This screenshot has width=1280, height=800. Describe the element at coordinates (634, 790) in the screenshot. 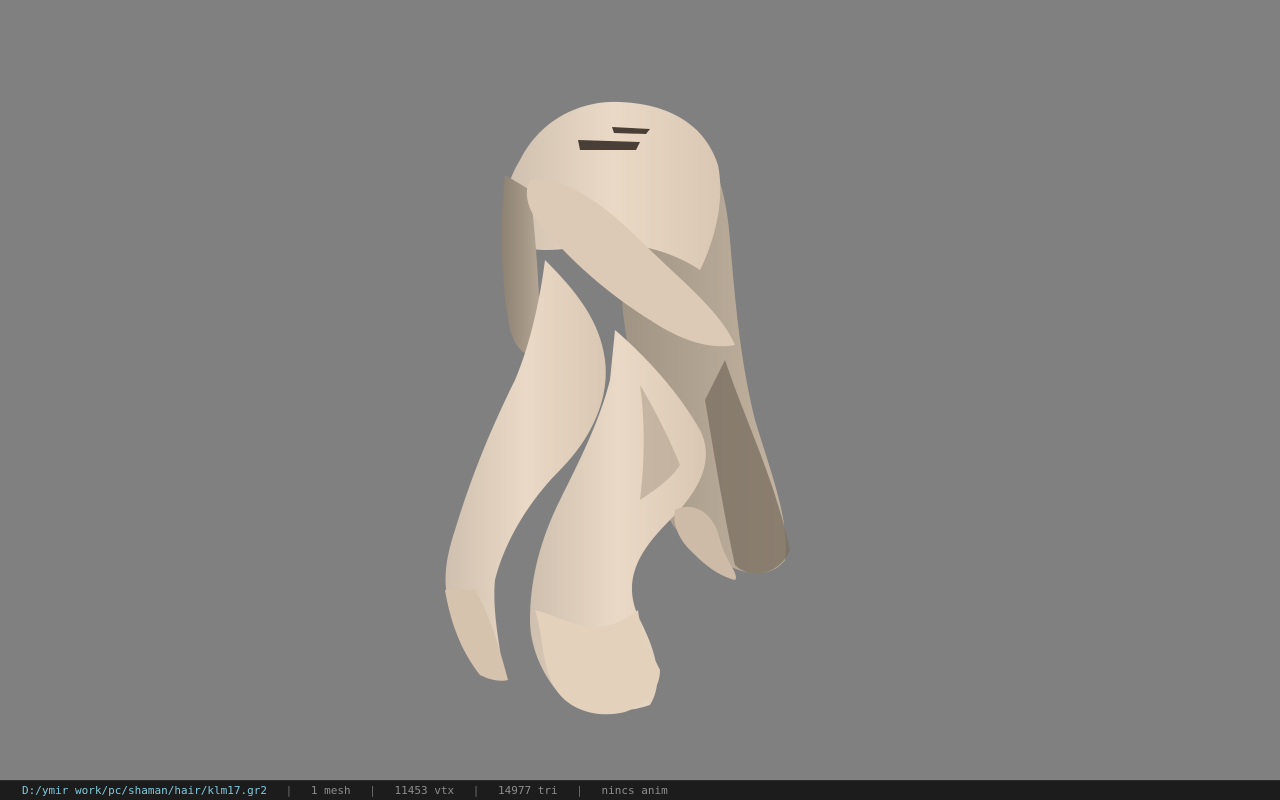

I see `animation-status: nincs anim` at that location.